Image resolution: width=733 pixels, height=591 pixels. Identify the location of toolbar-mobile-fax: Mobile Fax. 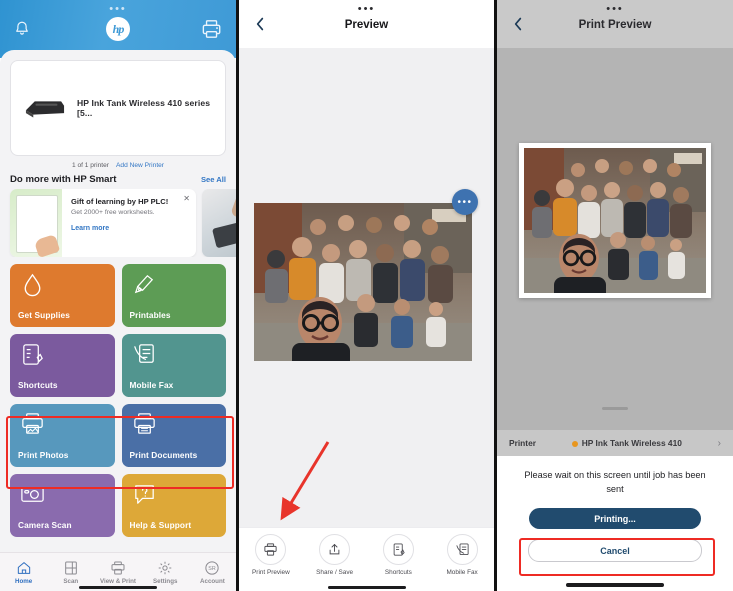
(462, 562).